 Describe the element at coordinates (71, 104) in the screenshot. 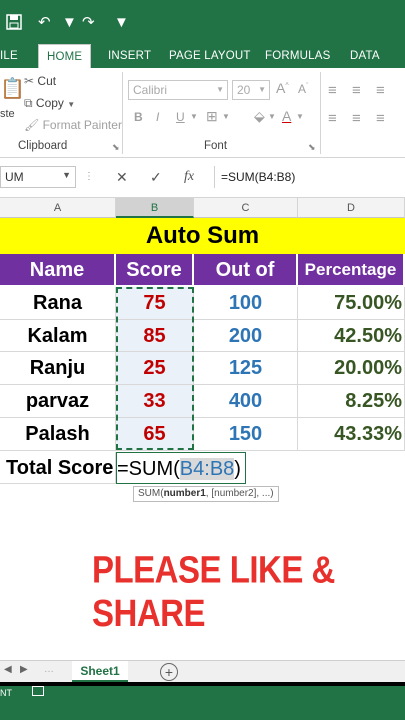

I see `copy-dropdown-icon: ▼` at that location.